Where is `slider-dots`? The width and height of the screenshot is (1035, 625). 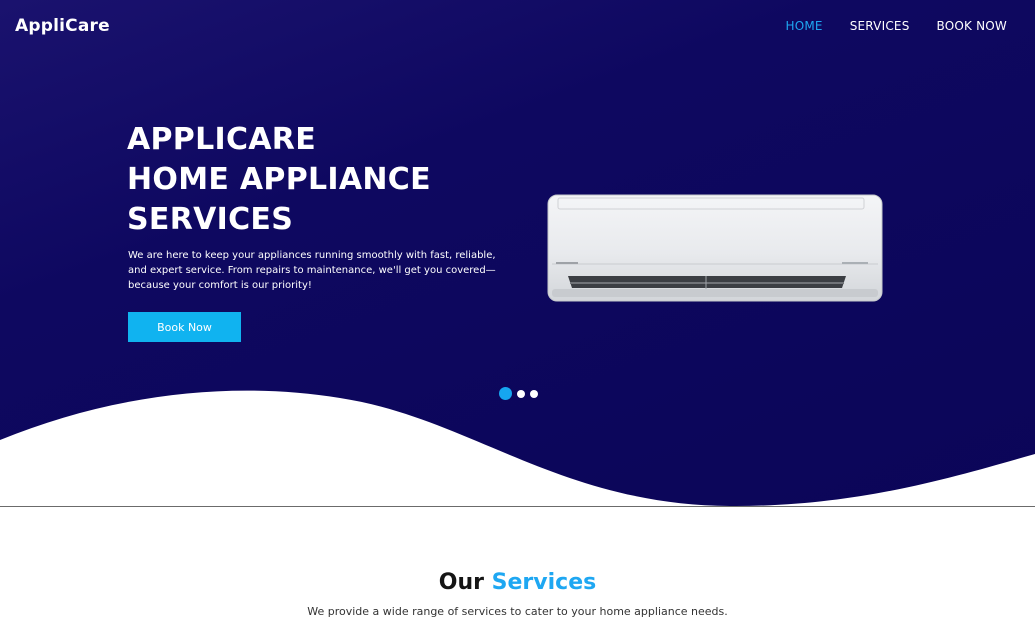
slider-dots is located at coordinates (518, 393).